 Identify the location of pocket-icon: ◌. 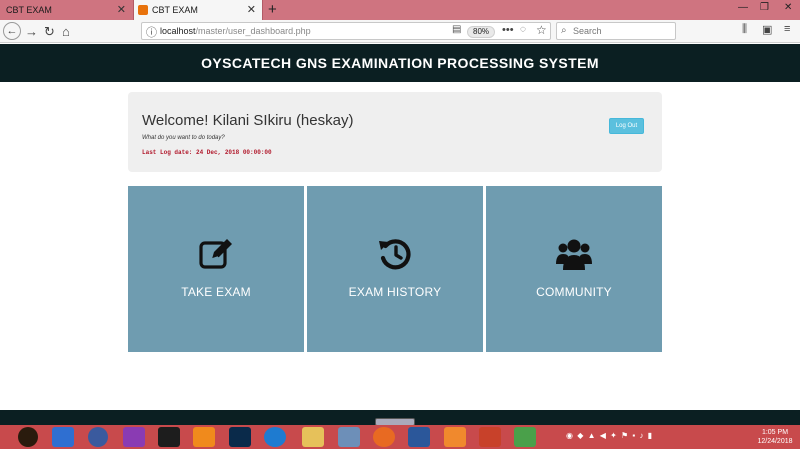
(523, 29).